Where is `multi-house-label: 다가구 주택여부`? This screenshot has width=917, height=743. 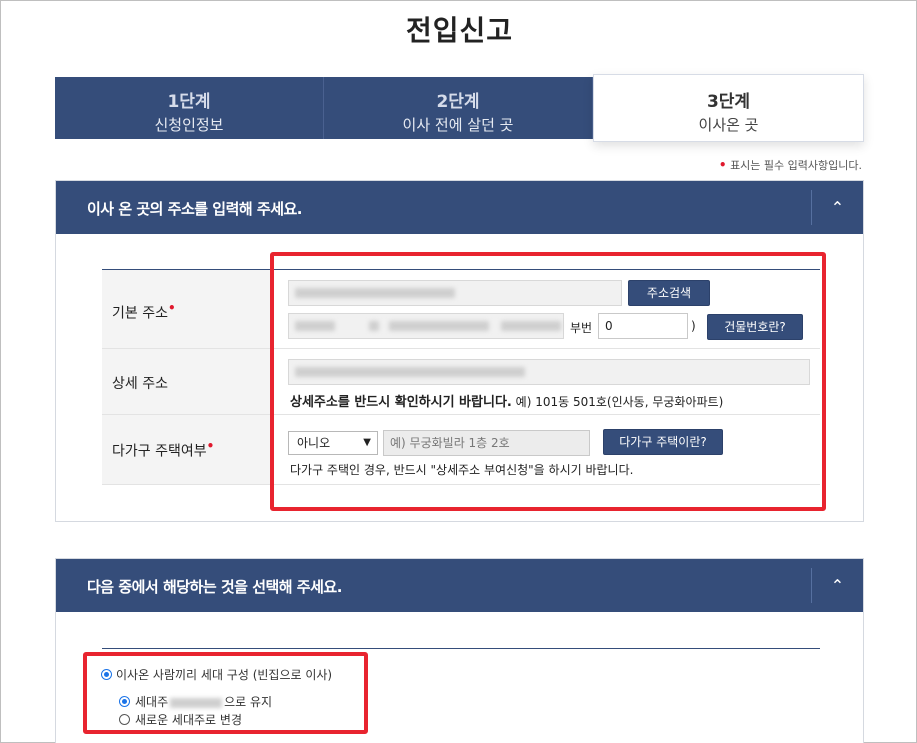
multi-house-label: 다가구 주택여부 is located at coordinates (159, 451).